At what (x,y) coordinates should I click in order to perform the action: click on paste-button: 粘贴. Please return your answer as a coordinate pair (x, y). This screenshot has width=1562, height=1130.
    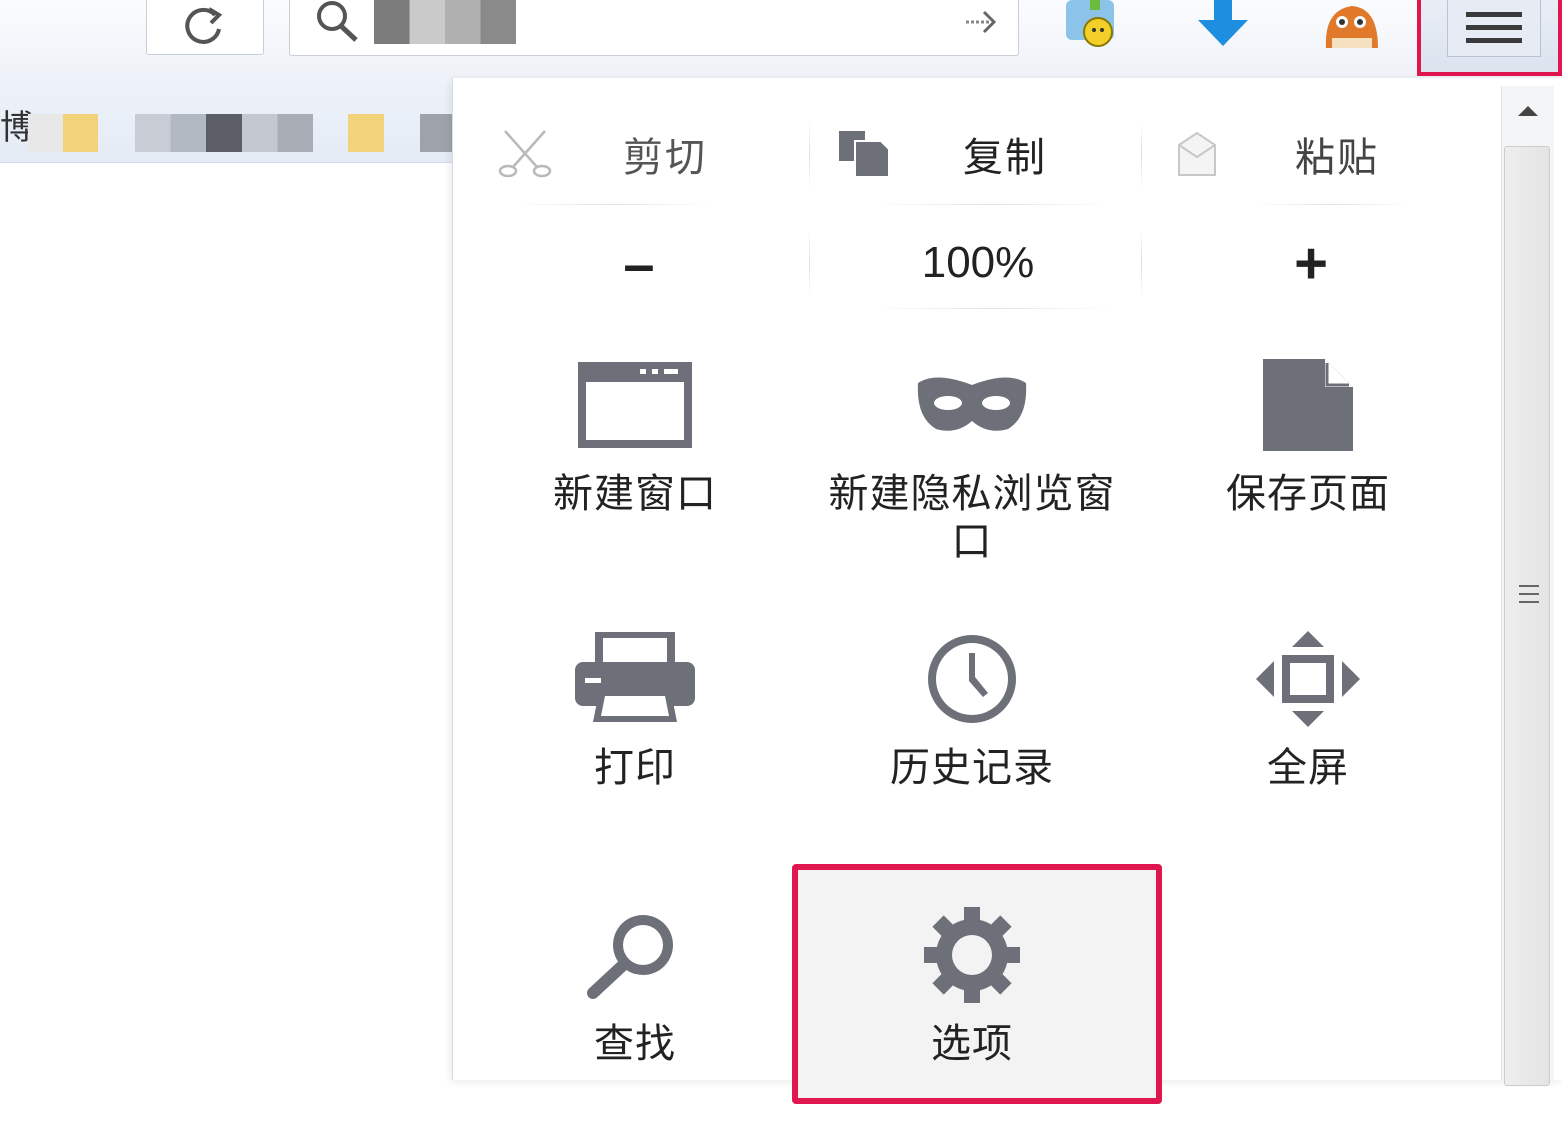
    Looking at the image, I should click on (1325, 154).